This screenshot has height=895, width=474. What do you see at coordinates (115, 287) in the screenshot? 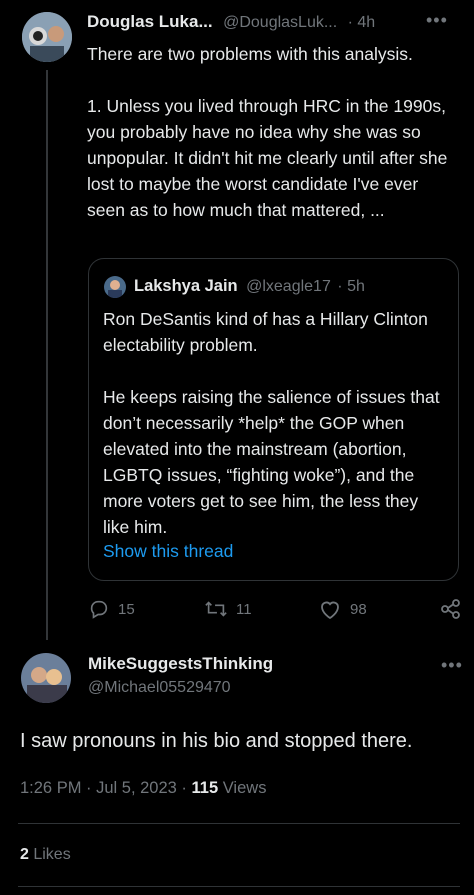
I see `quote-avatar` at bounding box center [115, 287].